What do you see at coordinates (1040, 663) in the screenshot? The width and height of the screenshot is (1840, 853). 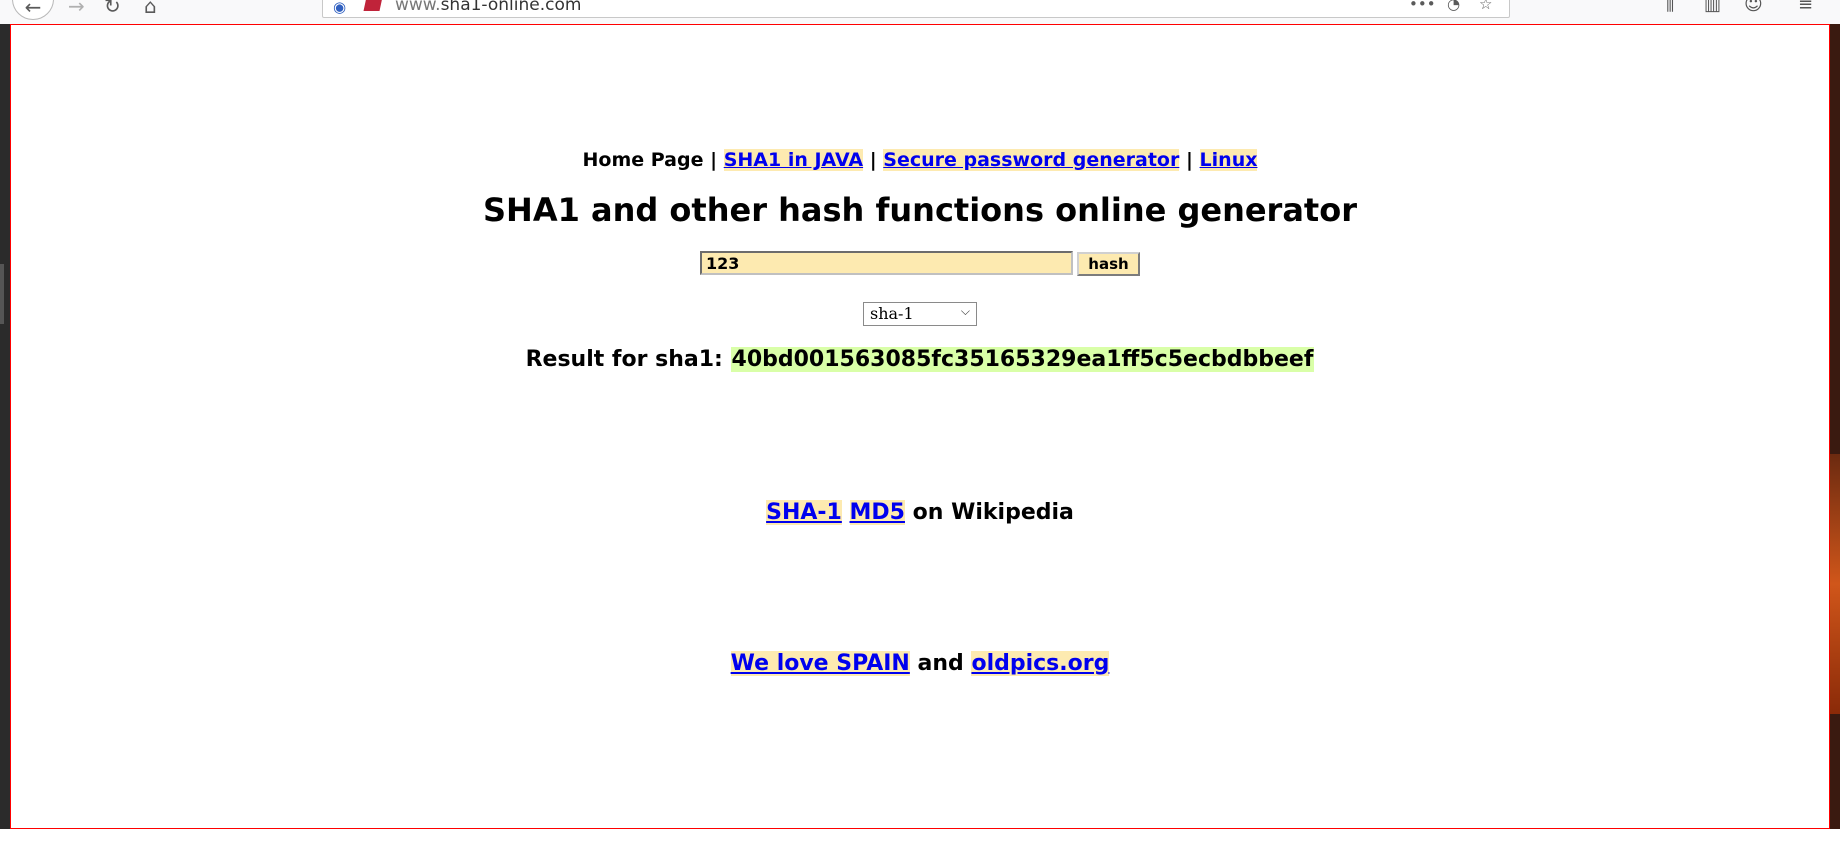 I see `oldpics-link: oldpics.org` at bounding box center [1040, 663].